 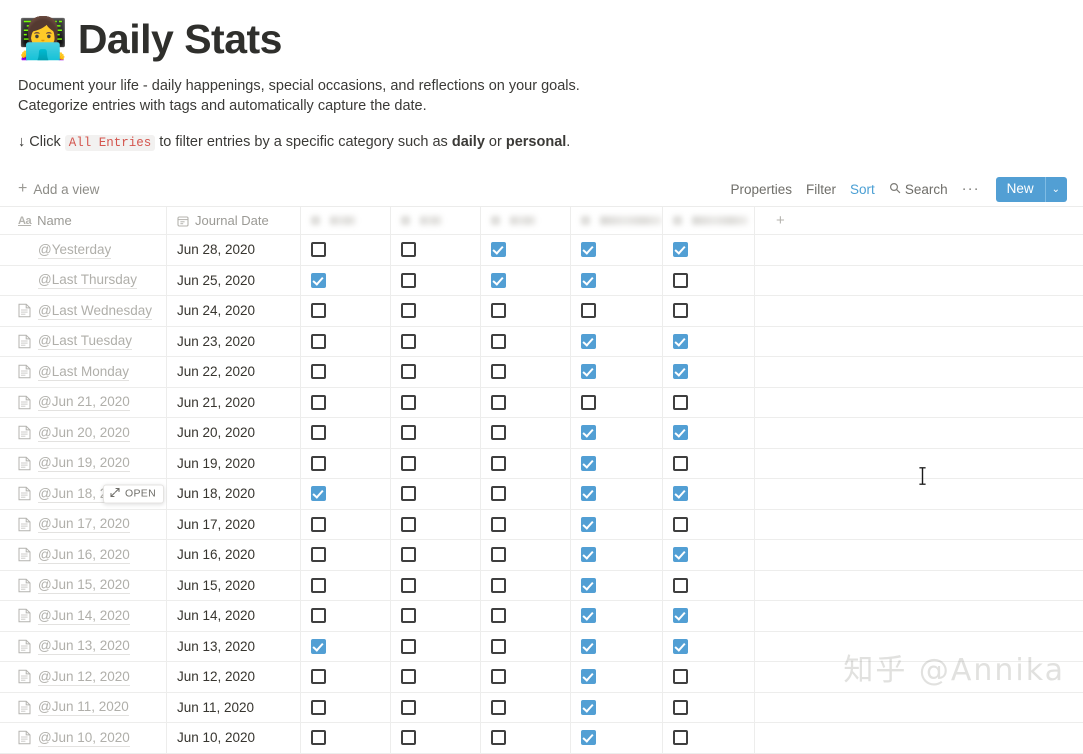 I want to click on row-name-cell: @Jun 14, 2020, so click(x=83, y=616).